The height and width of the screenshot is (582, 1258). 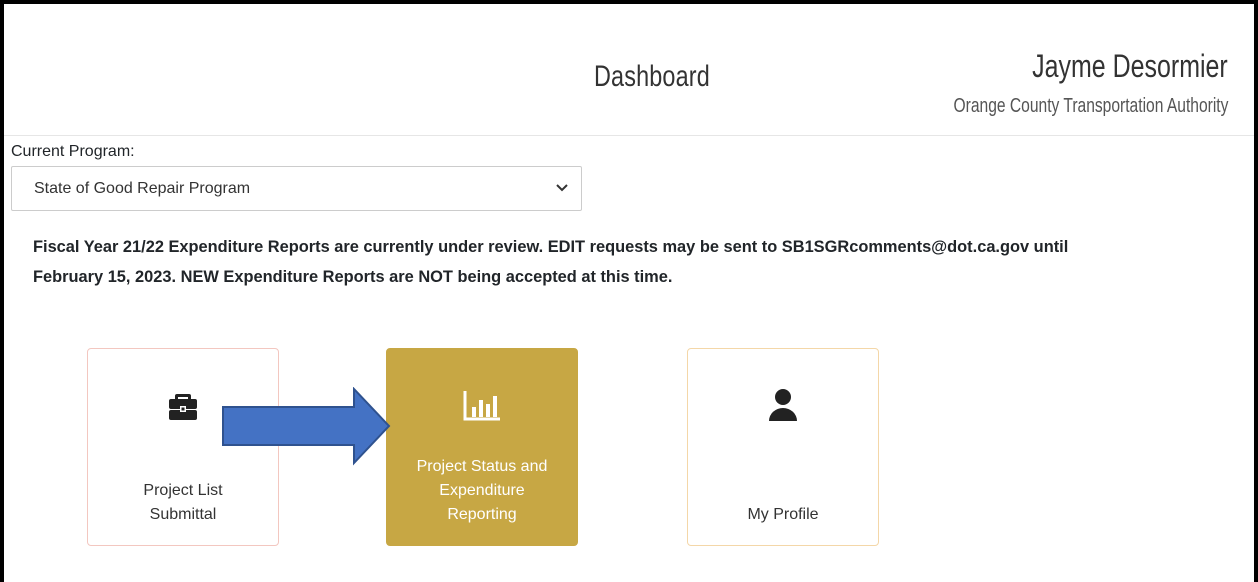 What do you see at coordinates (562, 188) in the screenshot?
I see `chevron-down-icon` at bounding box center [562, 188].